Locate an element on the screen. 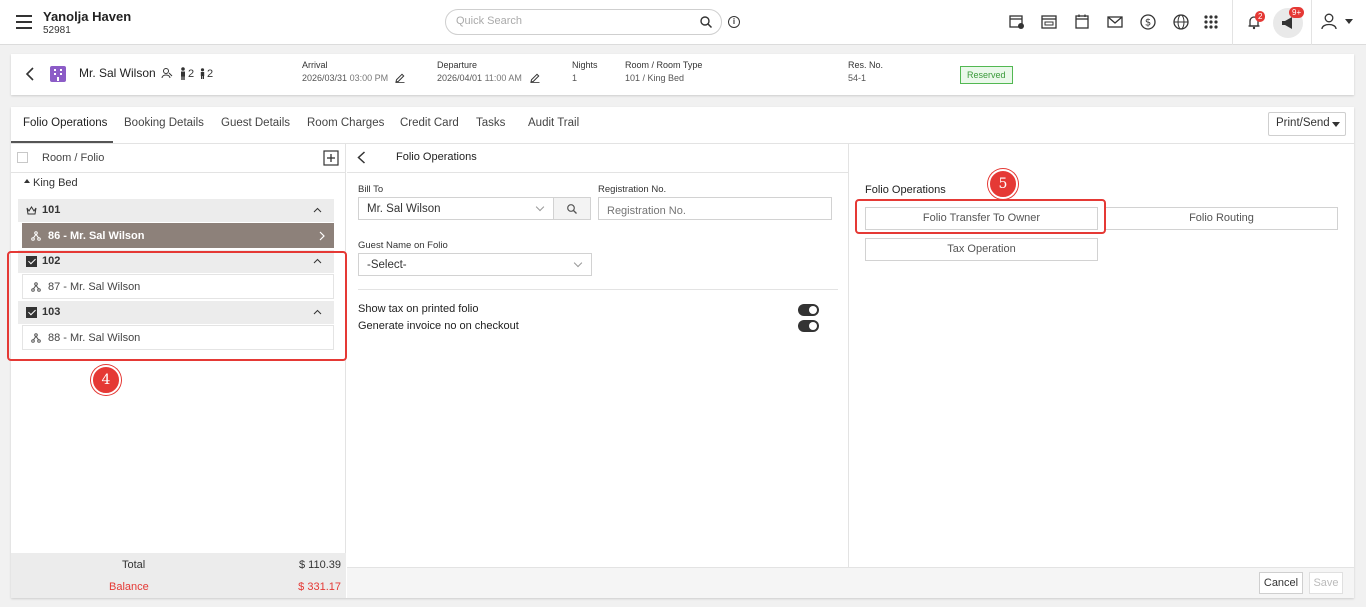  user-icon is located at coordinates (1329, 21).